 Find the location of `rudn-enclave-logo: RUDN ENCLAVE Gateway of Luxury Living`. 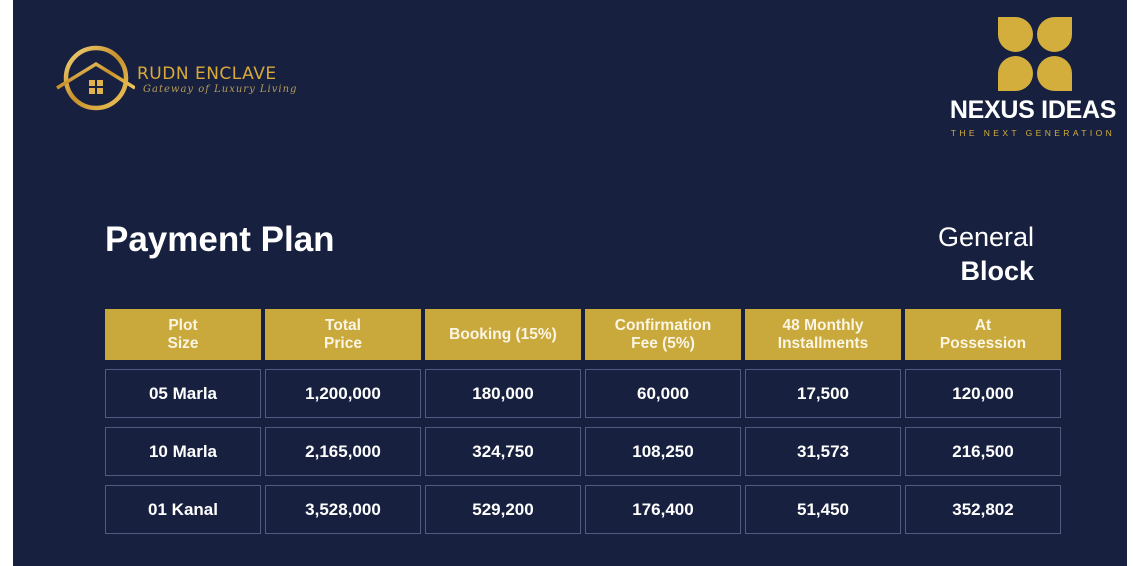

rudn-enclave-logo: RUDN ENCLAVE Gateway of Luxury Living is located at coordinates (185, 78).